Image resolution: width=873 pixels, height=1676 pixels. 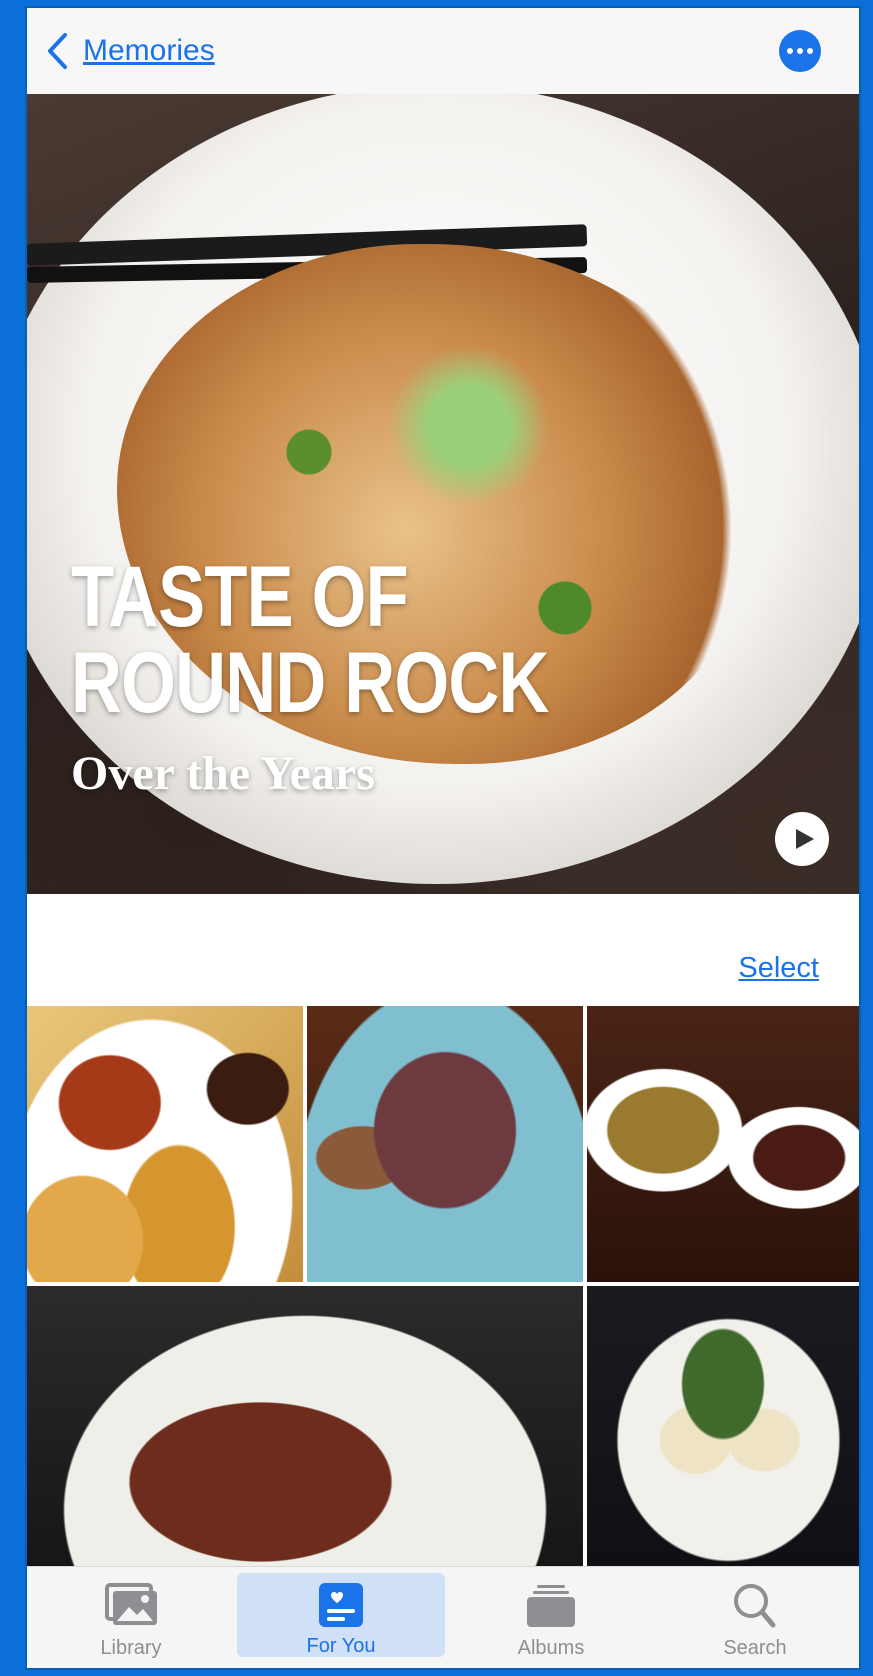 I want to click on play-button, so click(x=802, y=839).